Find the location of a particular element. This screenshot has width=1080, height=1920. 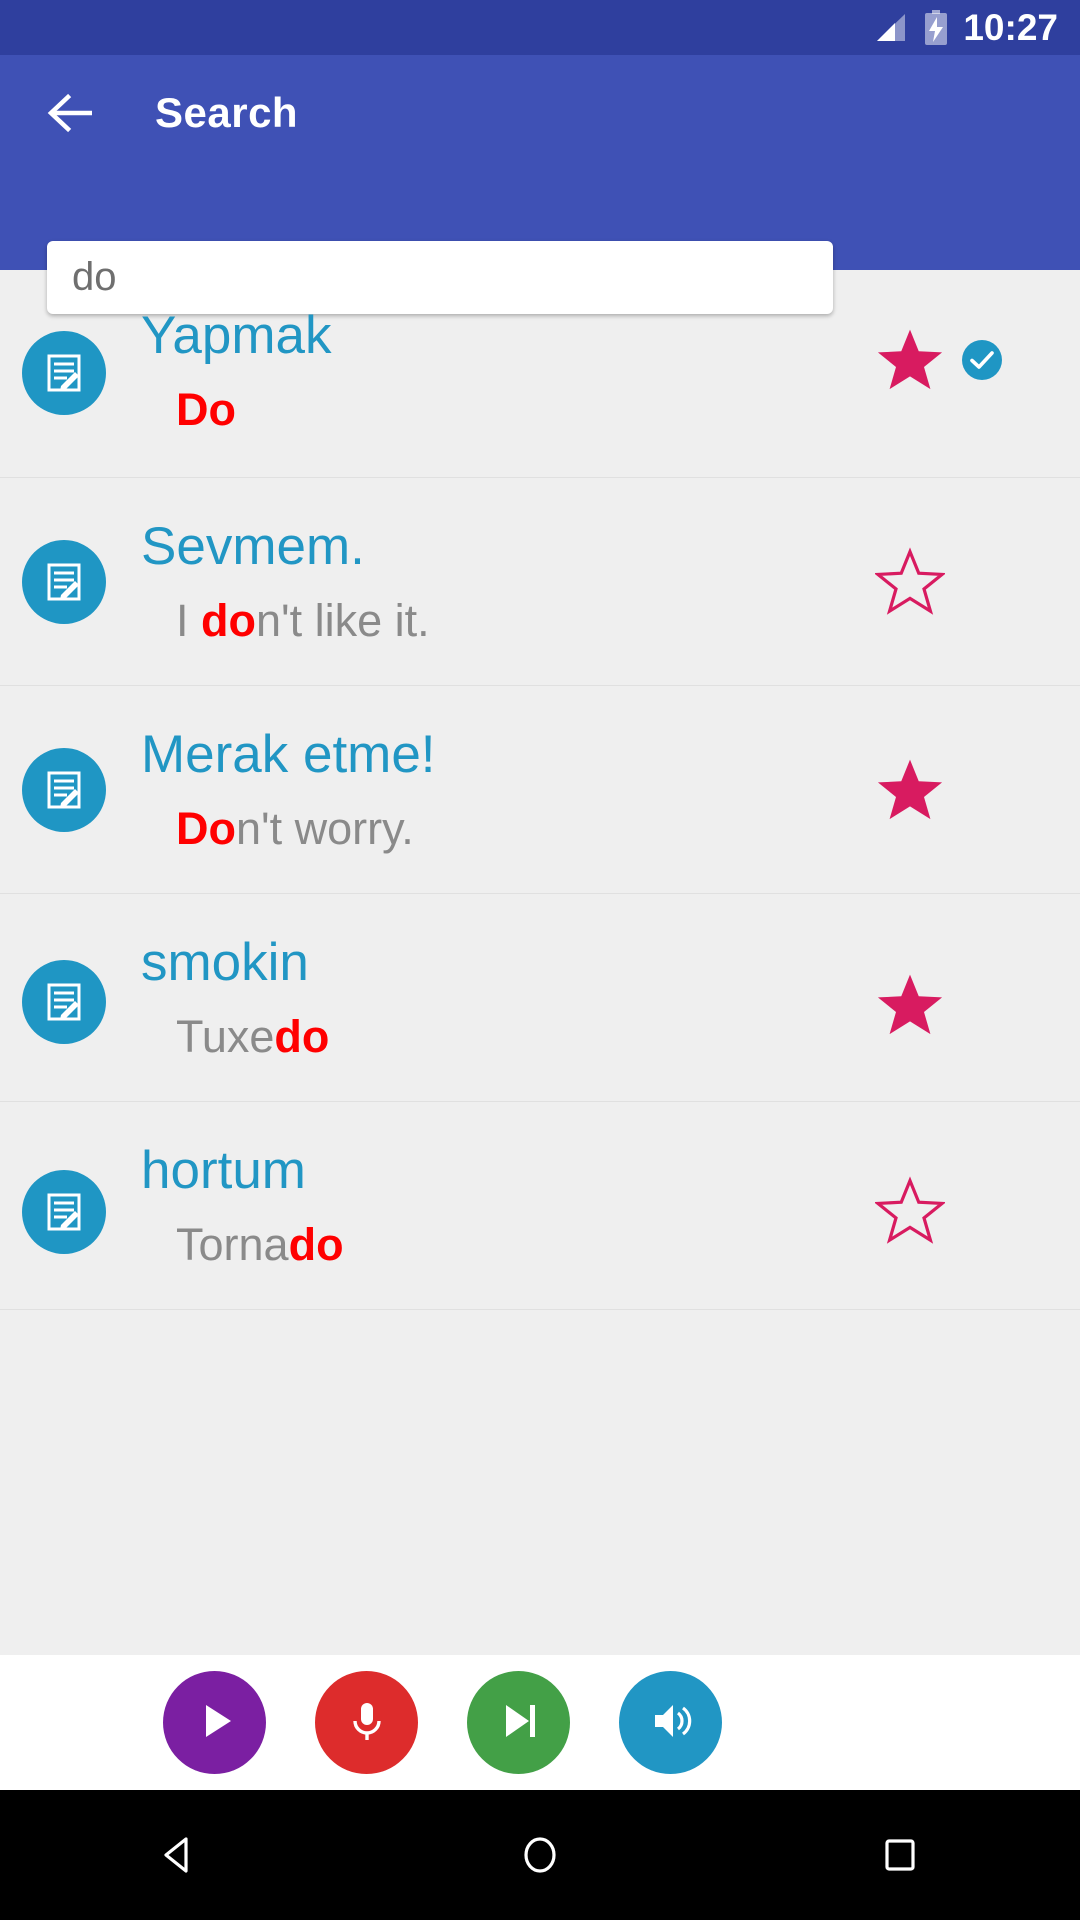

media-toolbar is located at coordinates (540, 1722).